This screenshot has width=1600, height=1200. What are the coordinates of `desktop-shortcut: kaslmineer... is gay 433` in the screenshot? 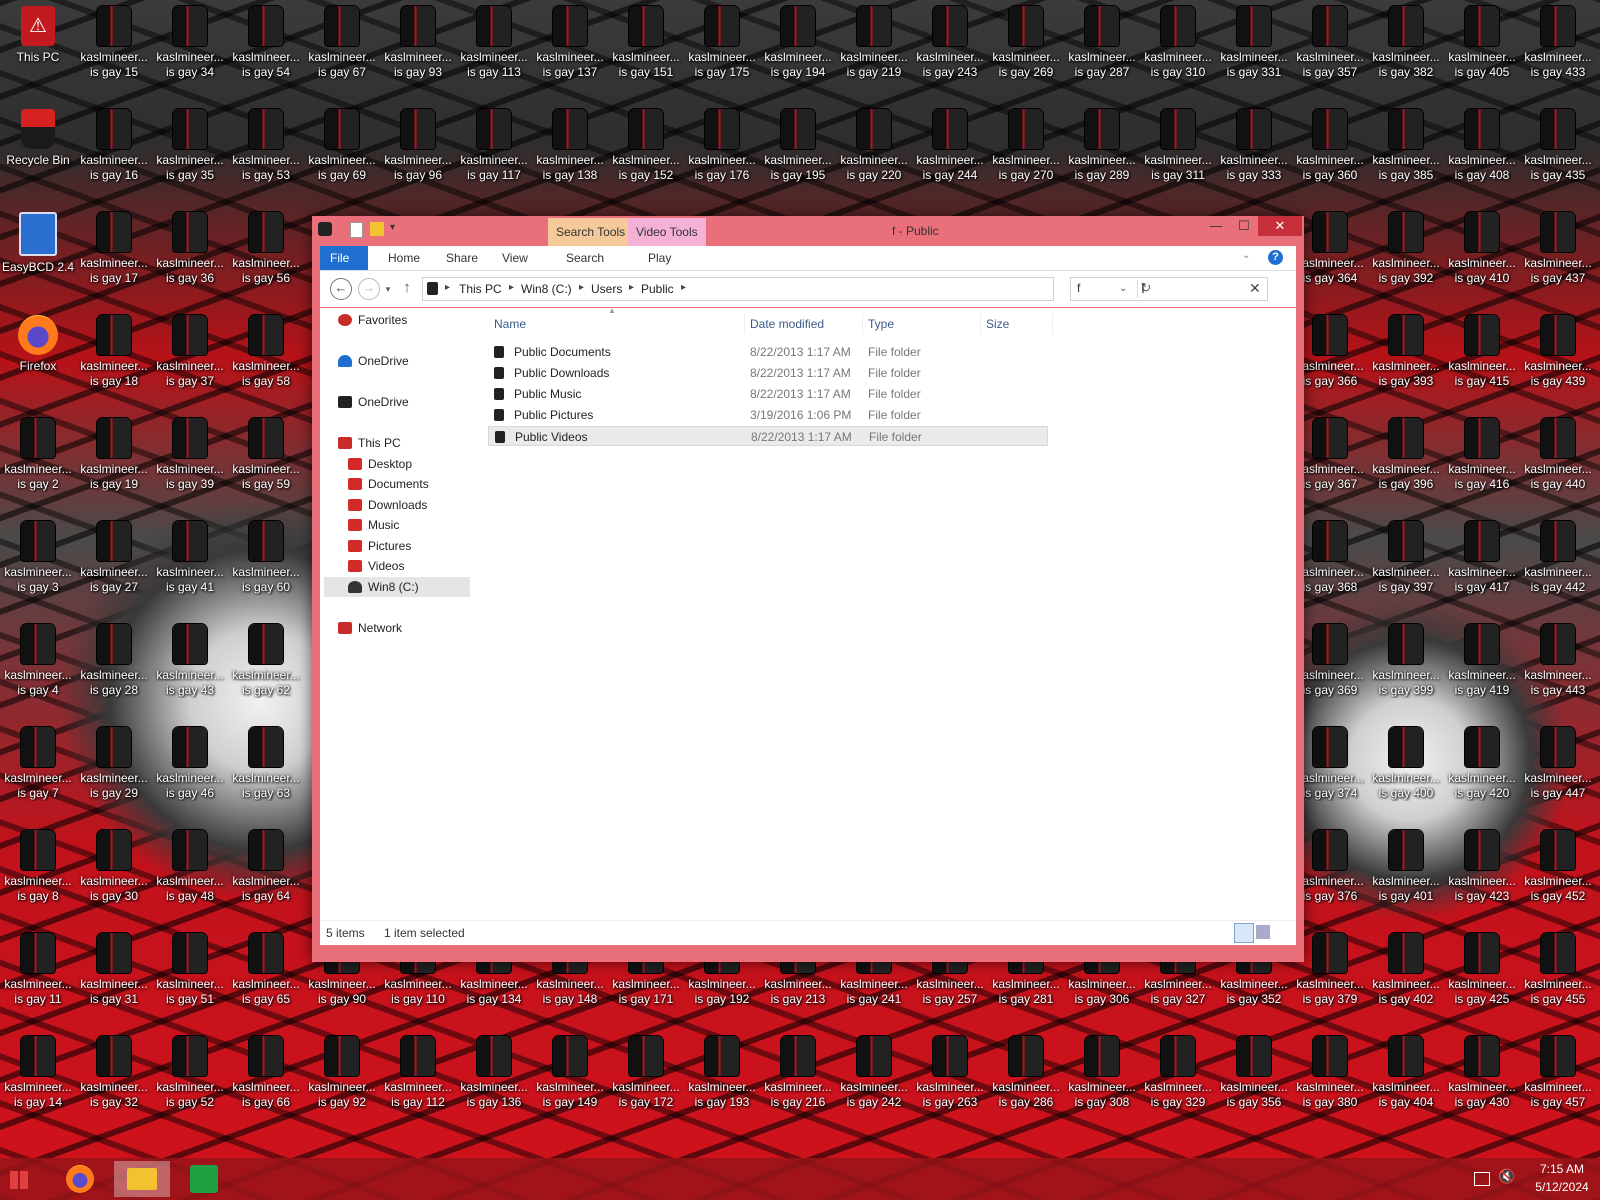 It's located at (1558, 50).